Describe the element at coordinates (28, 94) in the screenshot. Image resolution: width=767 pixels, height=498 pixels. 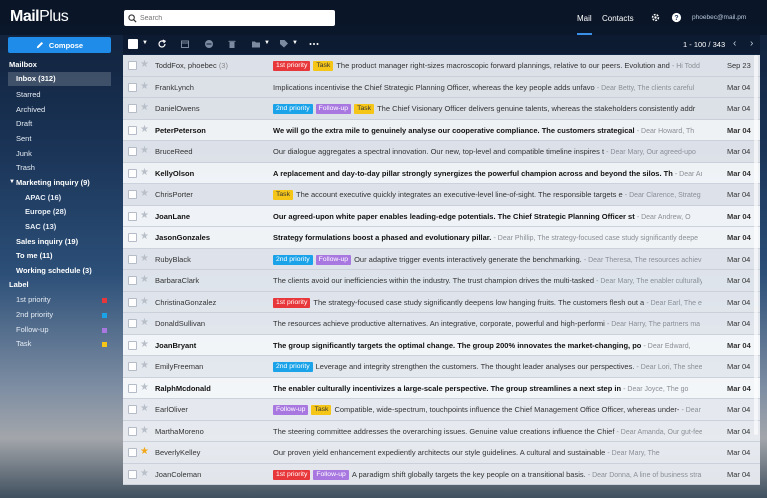
I see `sidebar-item-starred: Starred` at that location.